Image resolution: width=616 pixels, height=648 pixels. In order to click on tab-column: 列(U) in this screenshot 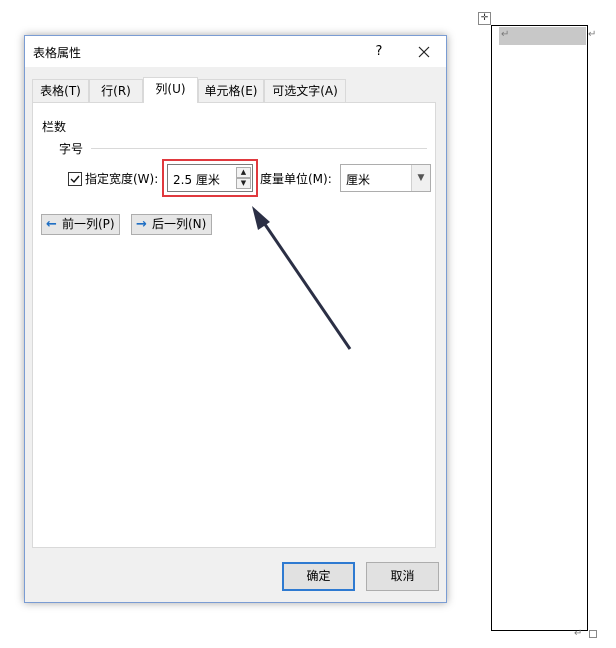, I will do `click(170, 90)`.